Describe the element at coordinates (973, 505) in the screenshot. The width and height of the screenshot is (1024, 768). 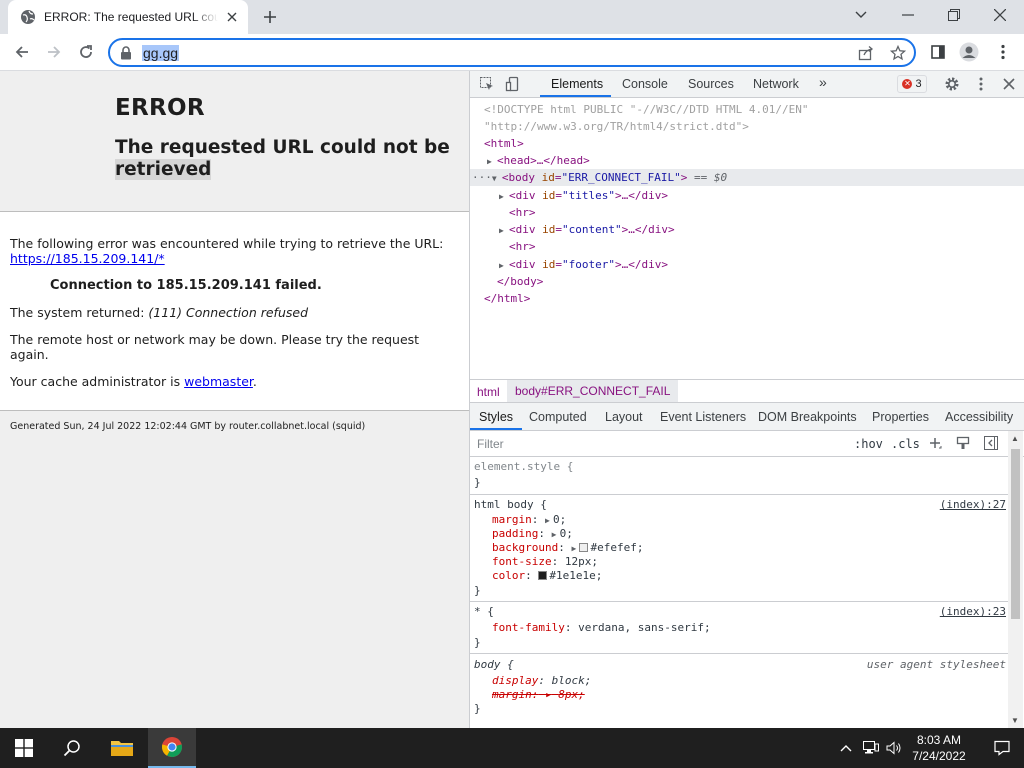
I see `rule-source-link: (index):27` at that location.